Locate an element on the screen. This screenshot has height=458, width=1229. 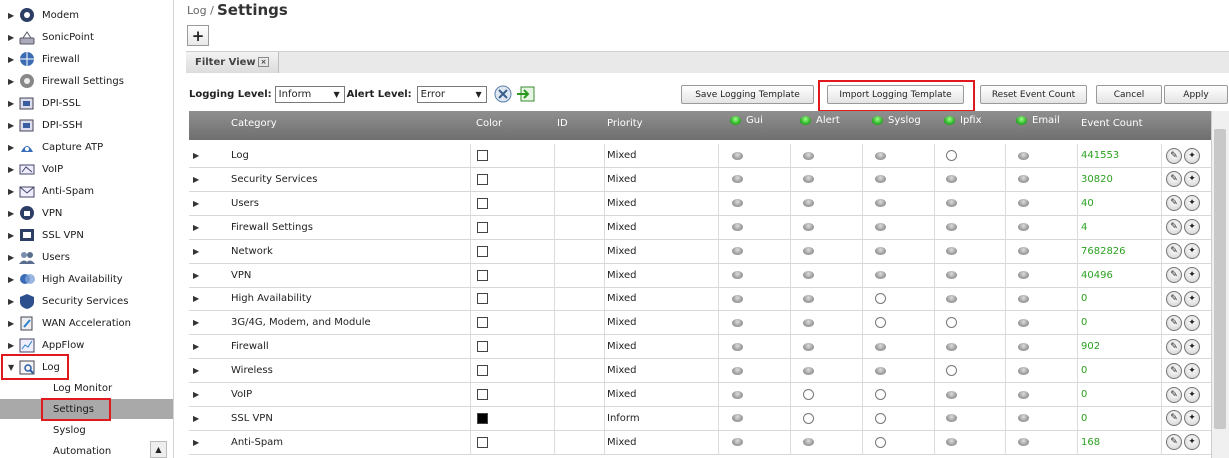
sidebar-item-wan-acceleration: ▶ WAN Acceleration is located at coordinates (86, 323).